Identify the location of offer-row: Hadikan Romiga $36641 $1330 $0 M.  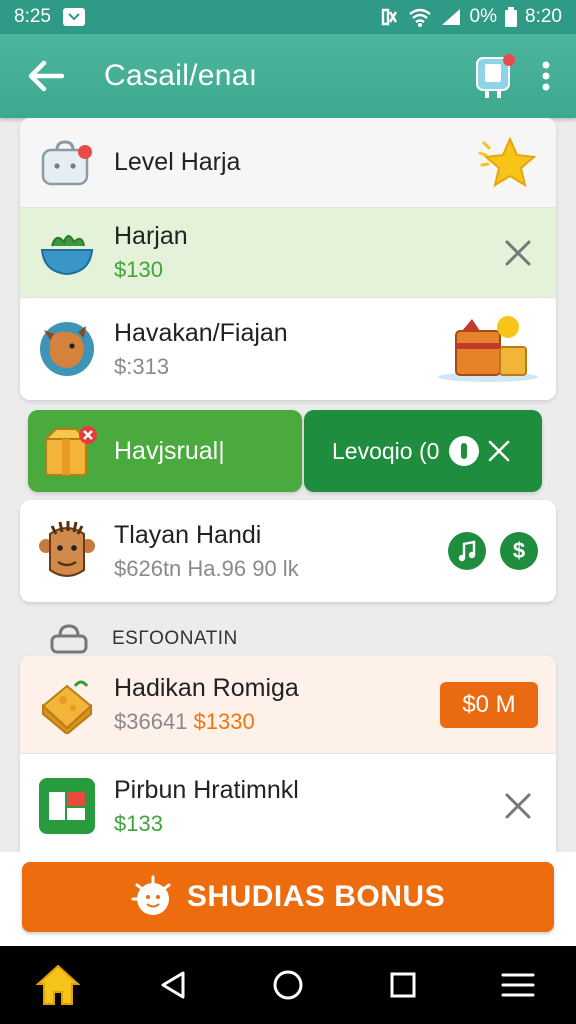
(288, 705).